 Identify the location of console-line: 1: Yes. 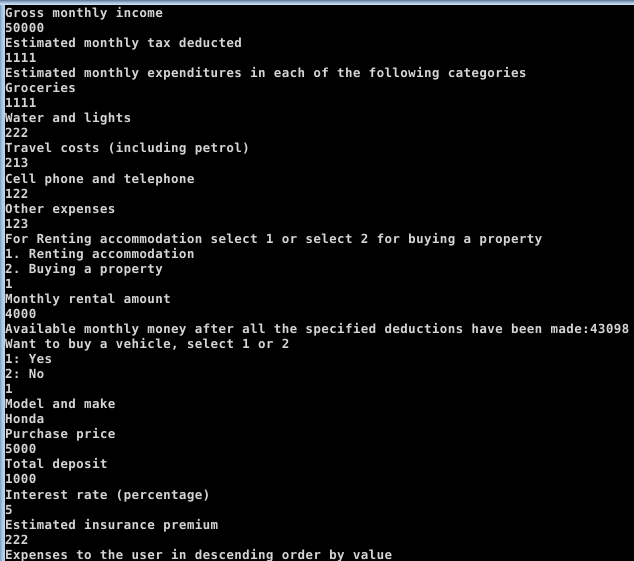
(29, 359).